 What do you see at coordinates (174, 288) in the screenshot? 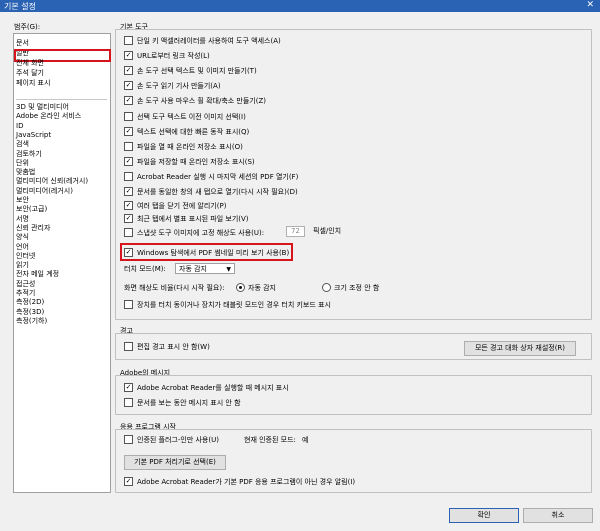
I see `screen-resolution-label: 화면 해상도 비율(다시 시작 필요):` at bounding box center [174, 288].